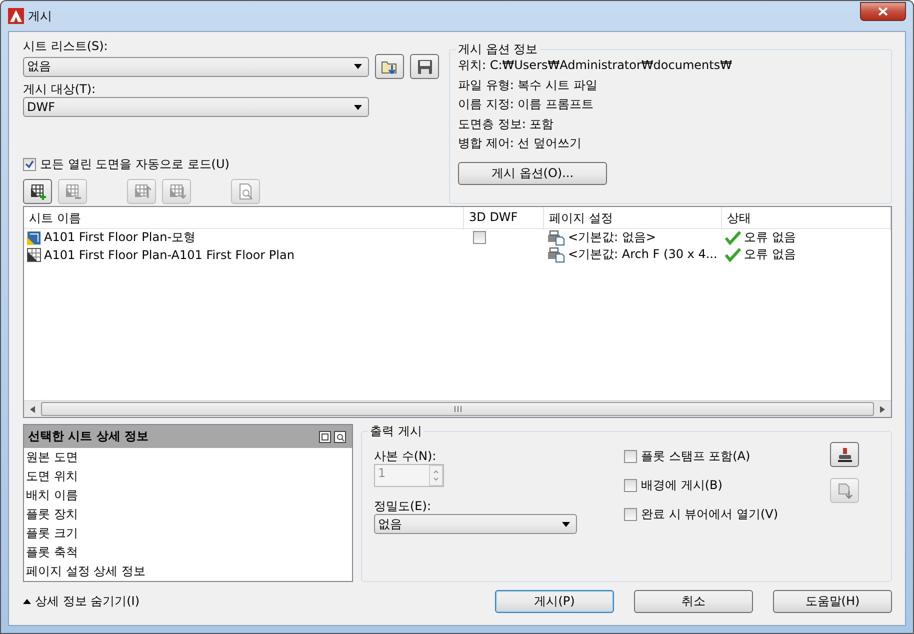  What do you see at coordinates (612, 237) in the screenshot?
I see `page-setup-cell: <기본값: 없음>` at bounding box center [612, 237].